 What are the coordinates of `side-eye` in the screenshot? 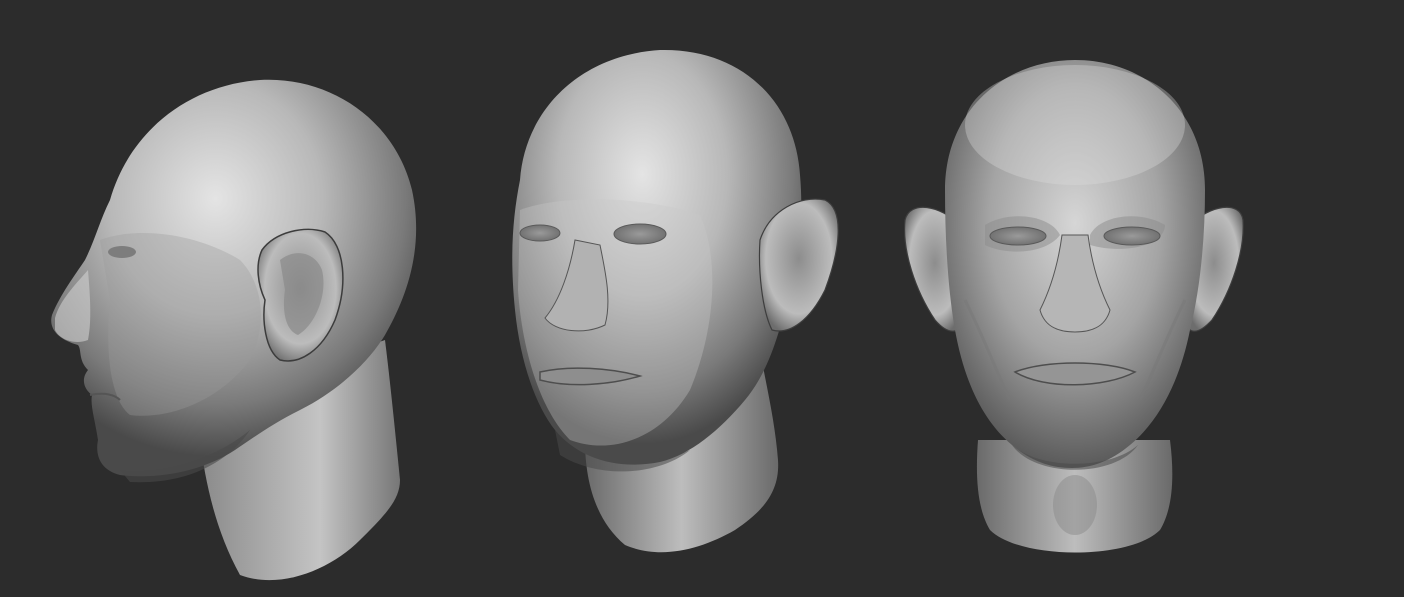 It's located at (122, 252).